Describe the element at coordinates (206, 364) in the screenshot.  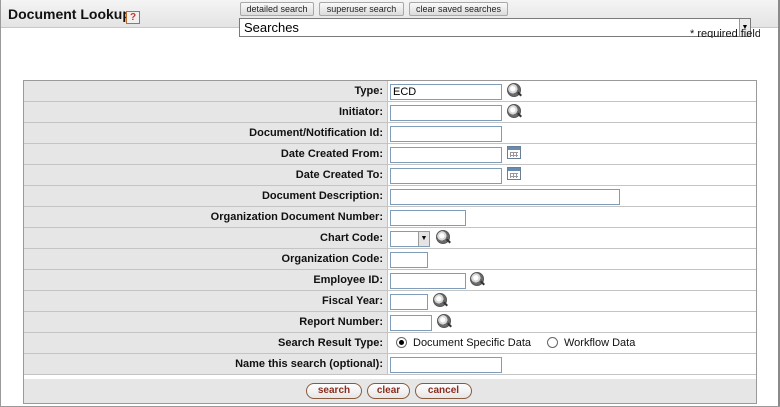
I see `label-cell: Name this search (optional):` at that location.